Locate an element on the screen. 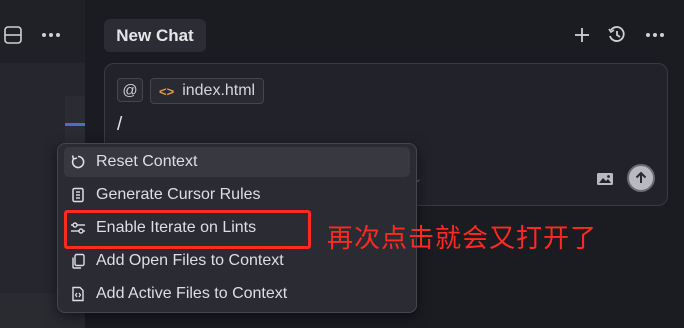  file-chip-label: index.html is located at coordinates (219, 90).